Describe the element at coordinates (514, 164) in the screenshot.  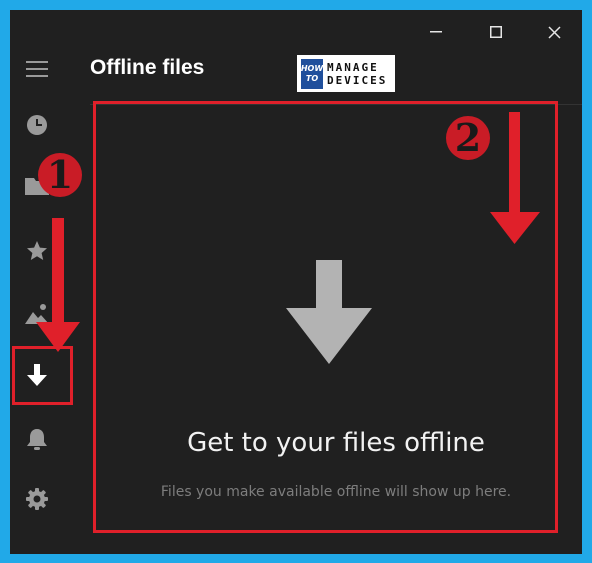
I see `step-2-arrow-shaft` at that location.